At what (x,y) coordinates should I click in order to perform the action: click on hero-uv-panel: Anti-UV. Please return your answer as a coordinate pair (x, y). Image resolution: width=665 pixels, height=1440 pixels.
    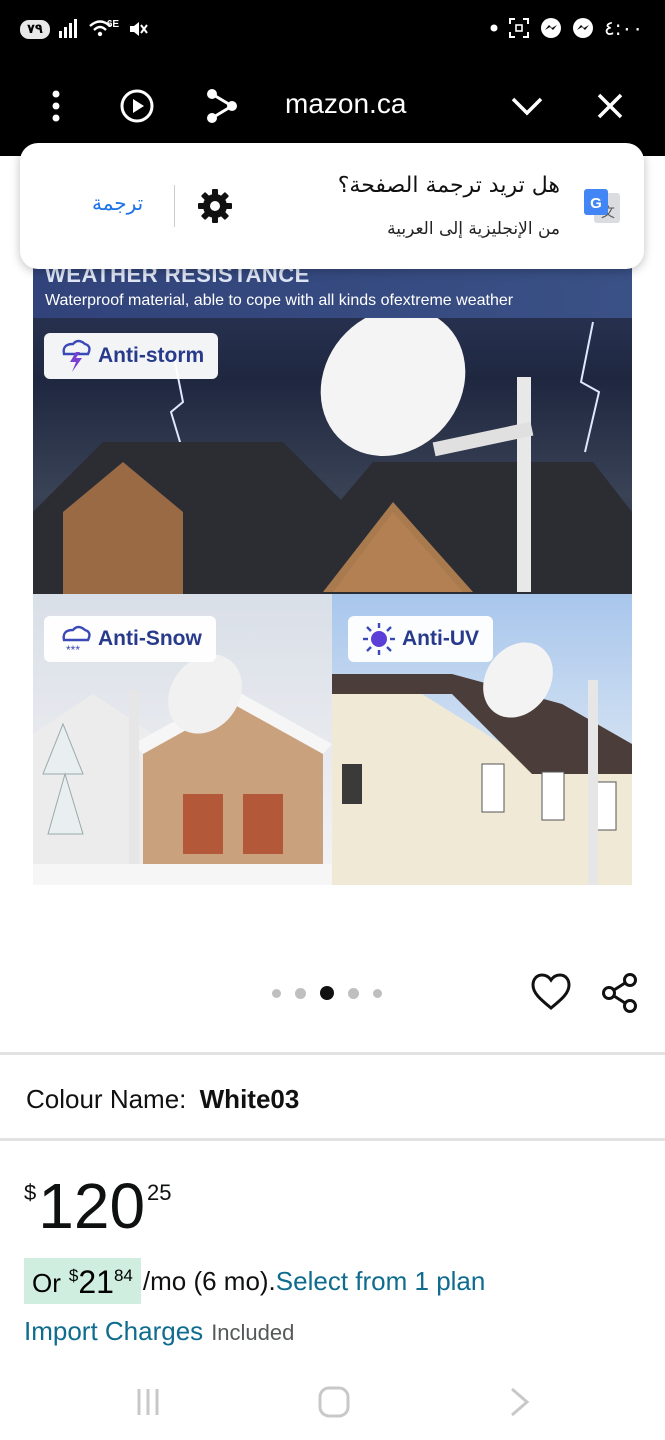
    Looking at the image, I should click on (482, 739).